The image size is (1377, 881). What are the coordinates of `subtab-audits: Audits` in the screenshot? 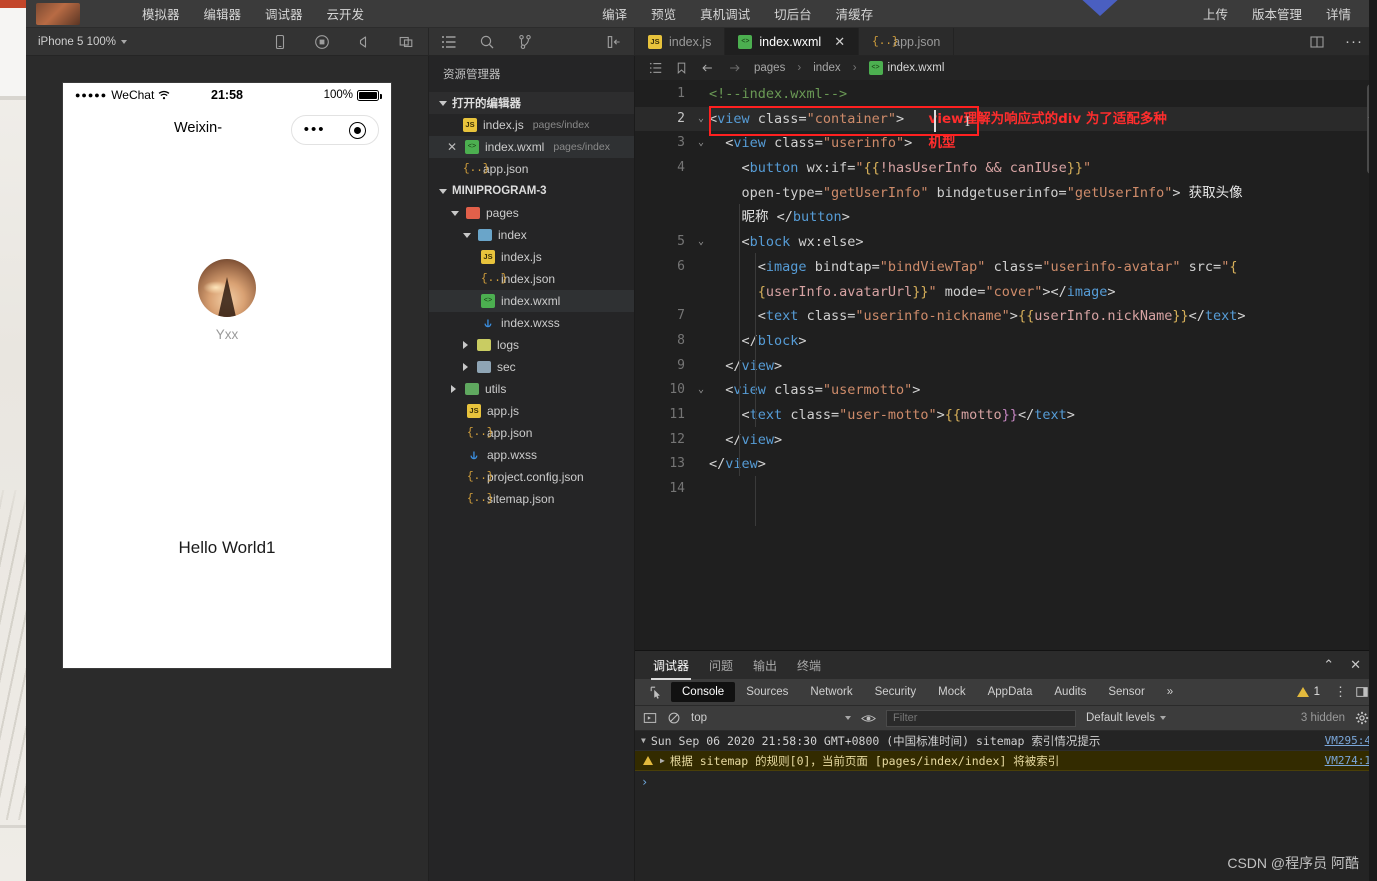 It's located at (1070, 692).